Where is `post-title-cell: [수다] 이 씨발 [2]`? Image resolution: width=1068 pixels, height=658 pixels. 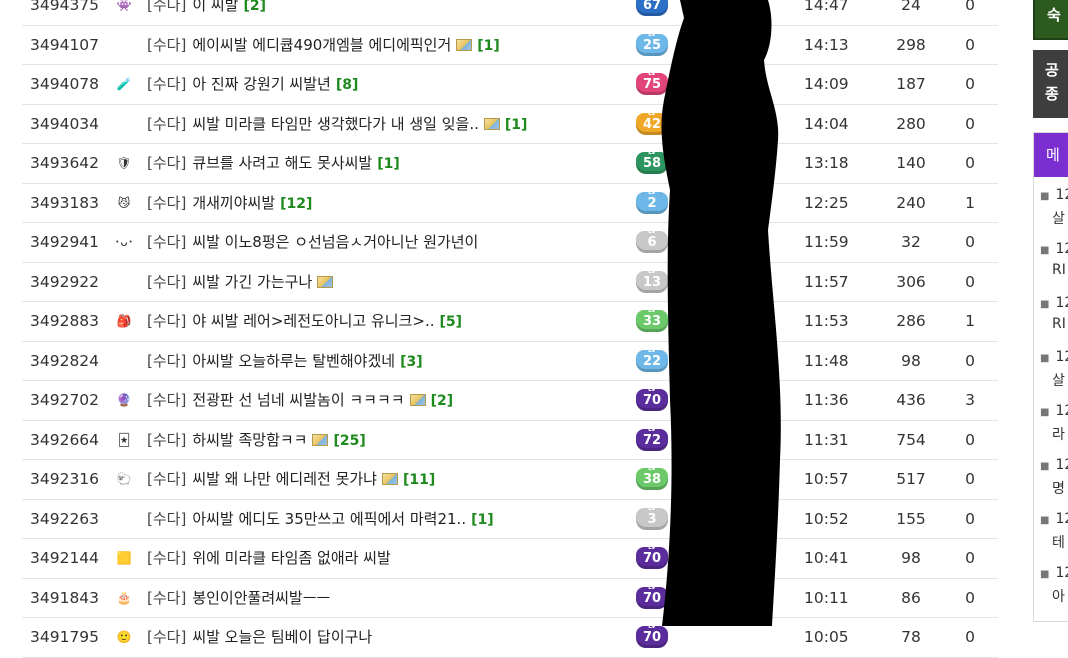 post-title-cell: [수다] 이 씨발 [2] is located at coordinates (206, 13).